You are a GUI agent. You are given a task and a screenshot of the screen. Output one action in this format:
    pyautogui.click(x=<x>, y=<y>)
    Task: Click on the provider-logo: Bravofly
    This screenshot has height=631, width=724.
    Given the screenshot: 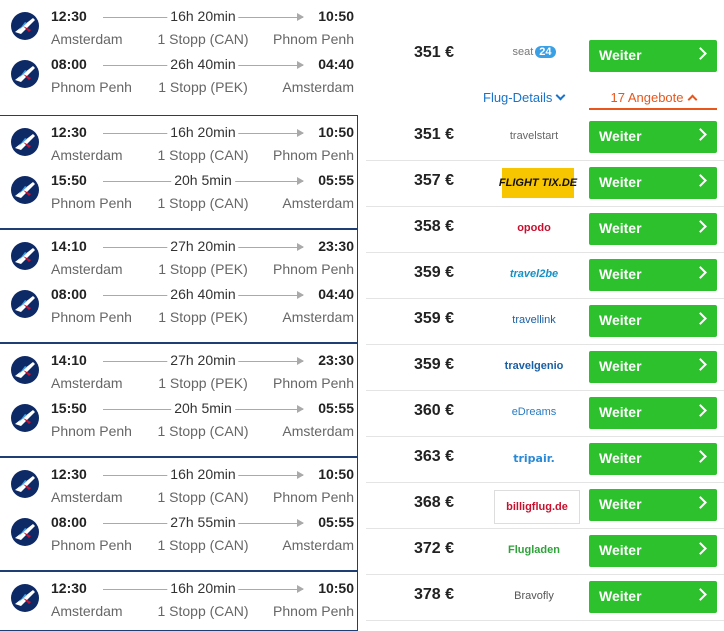 What is the action you would take?
    pyautogui.click(x=534, y=596)
    